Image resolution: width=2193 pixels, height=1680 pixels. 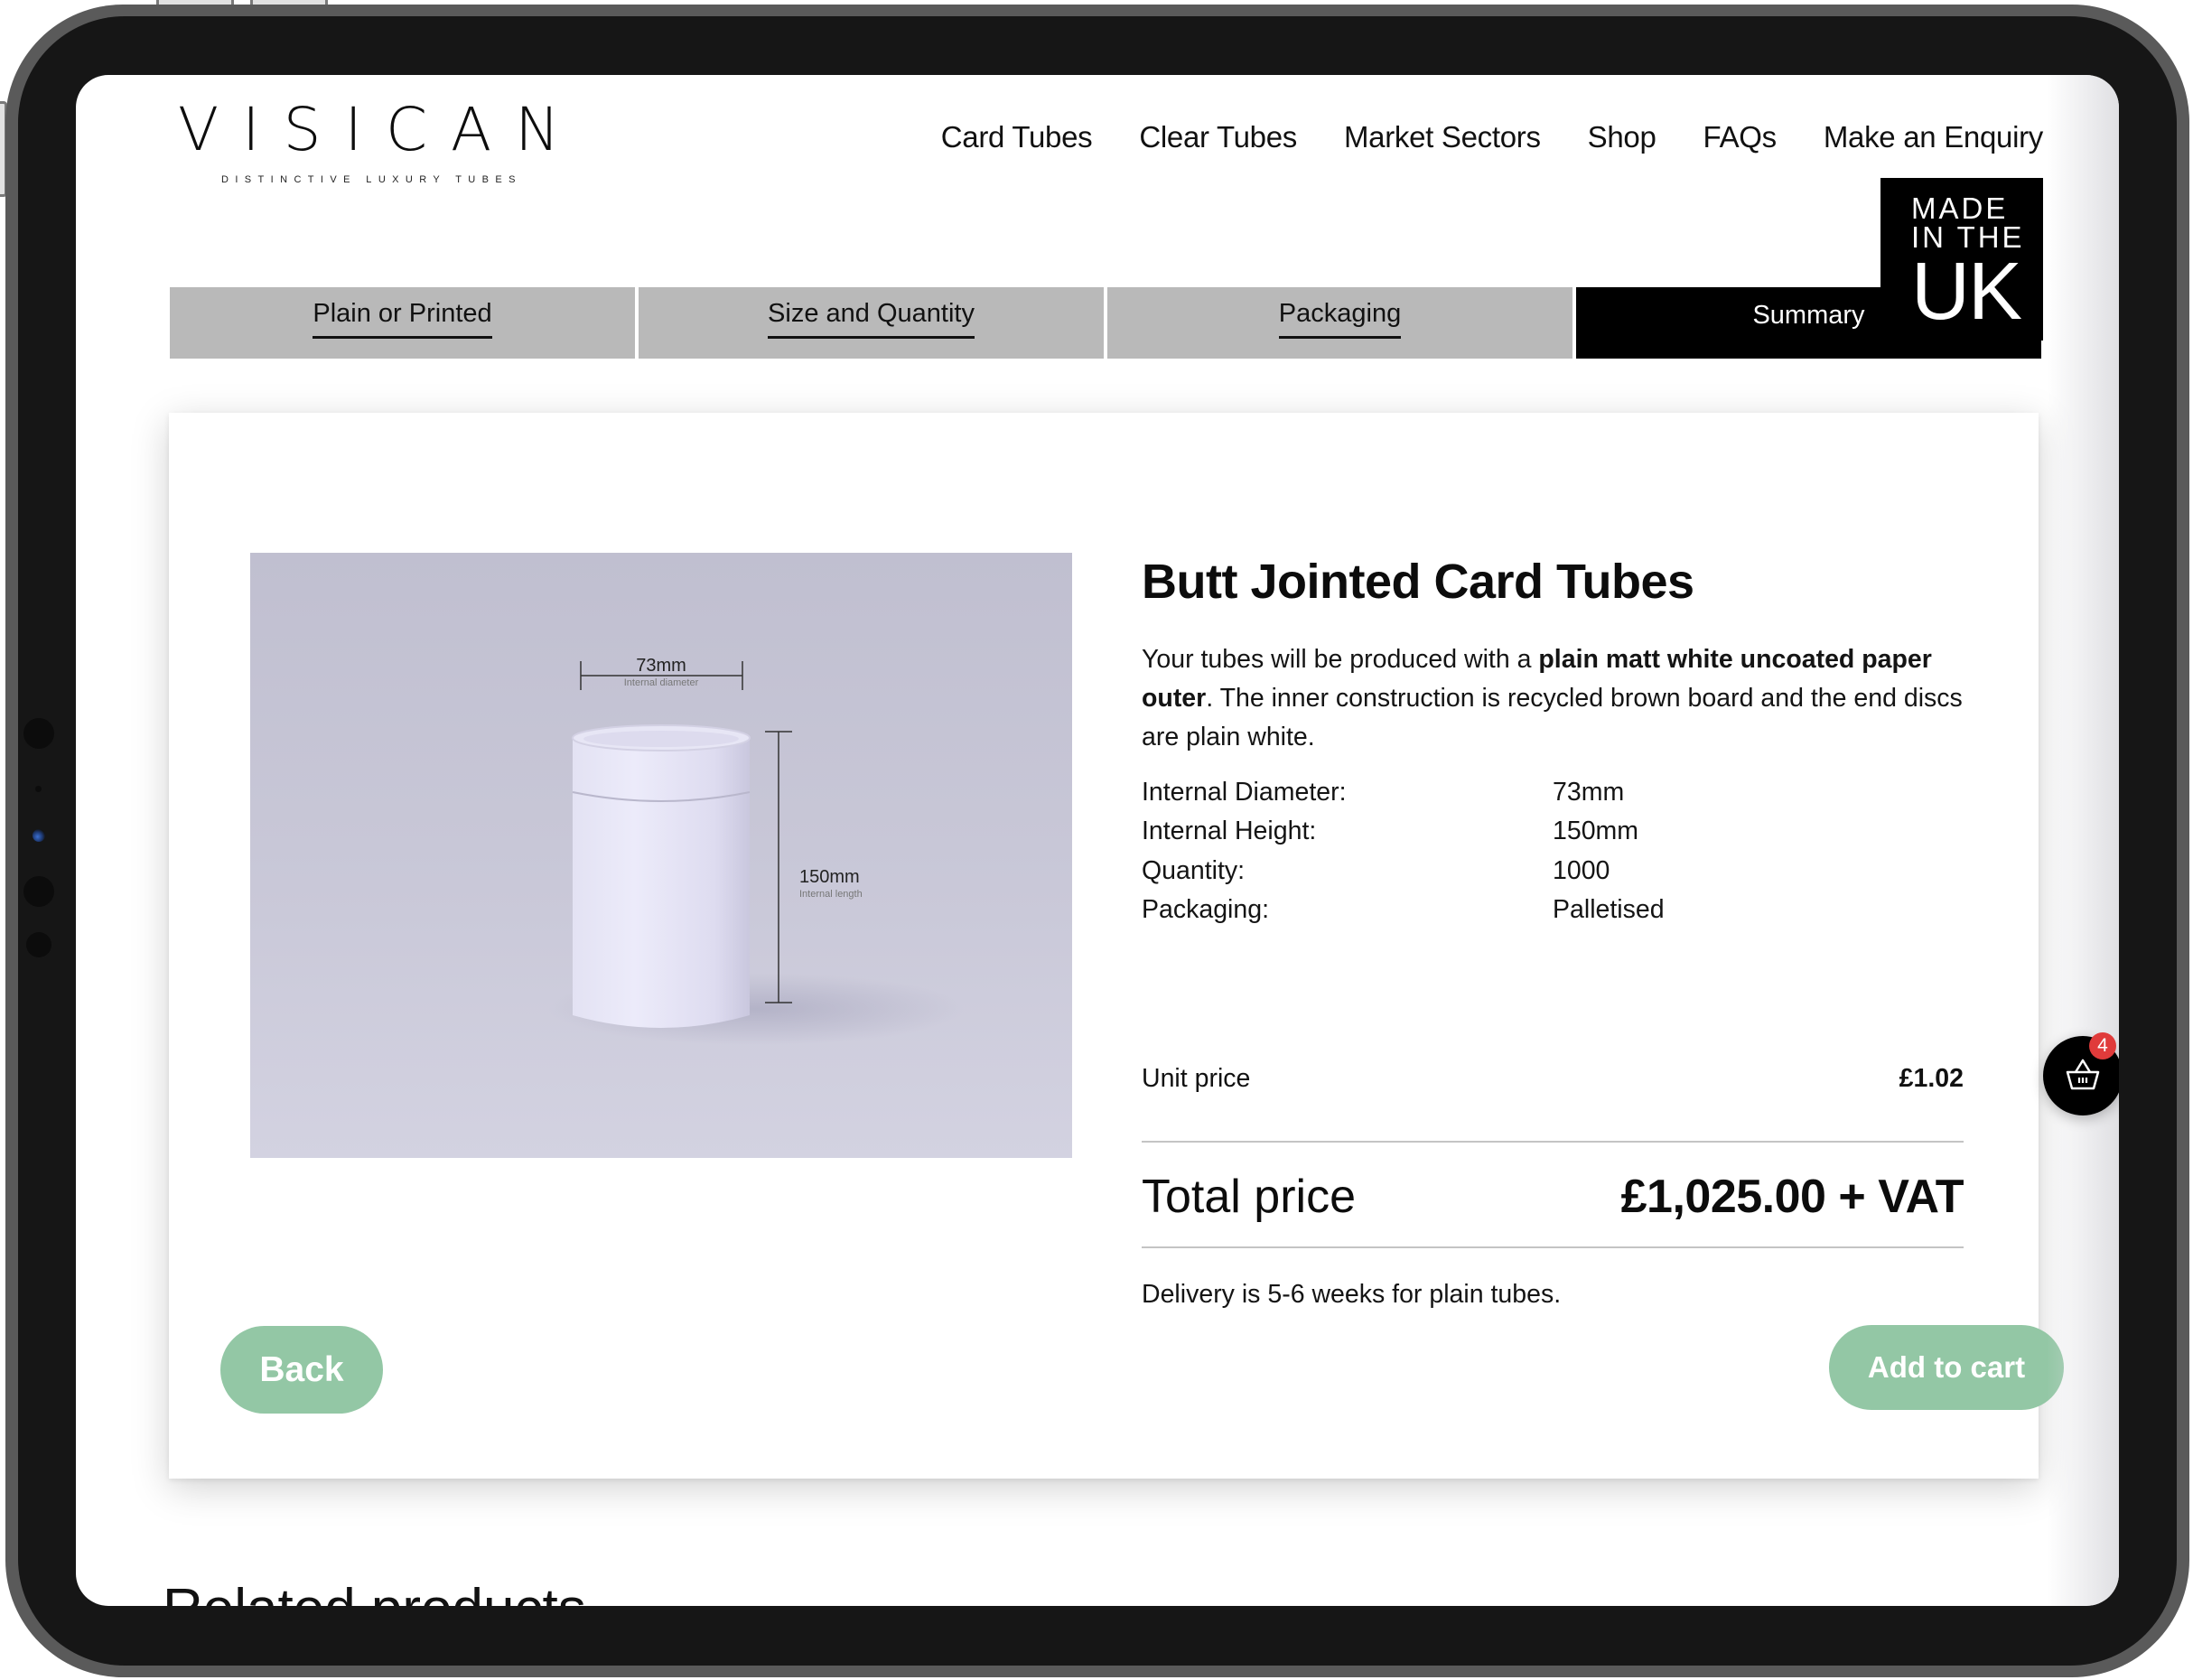 What do you see at coordinates (1740, 137) in the screenshot?
I see `nav-faqs: FAQs` at bounding box center [1740, 137].